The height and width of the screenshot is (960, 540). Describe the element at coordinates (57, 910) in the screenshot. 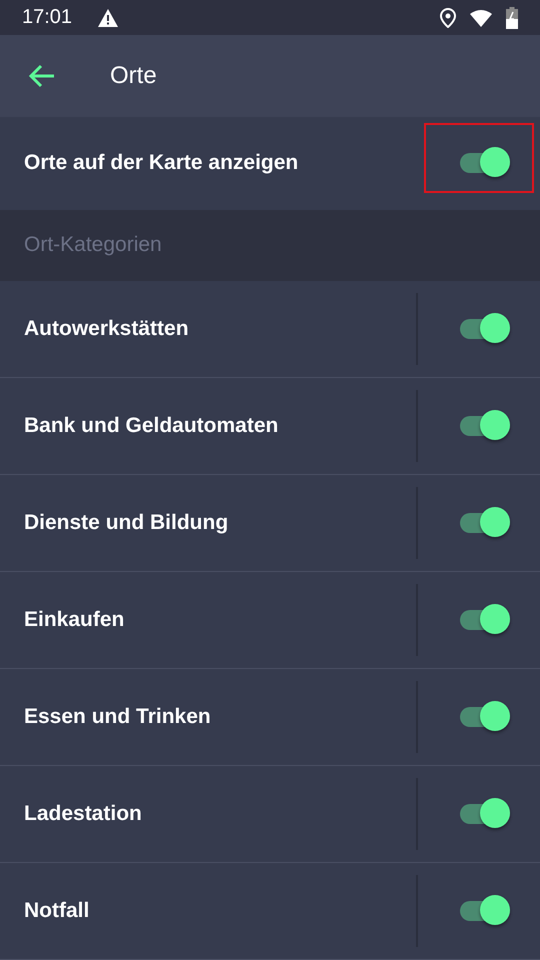

I see `category-label: Notfall` at that location.